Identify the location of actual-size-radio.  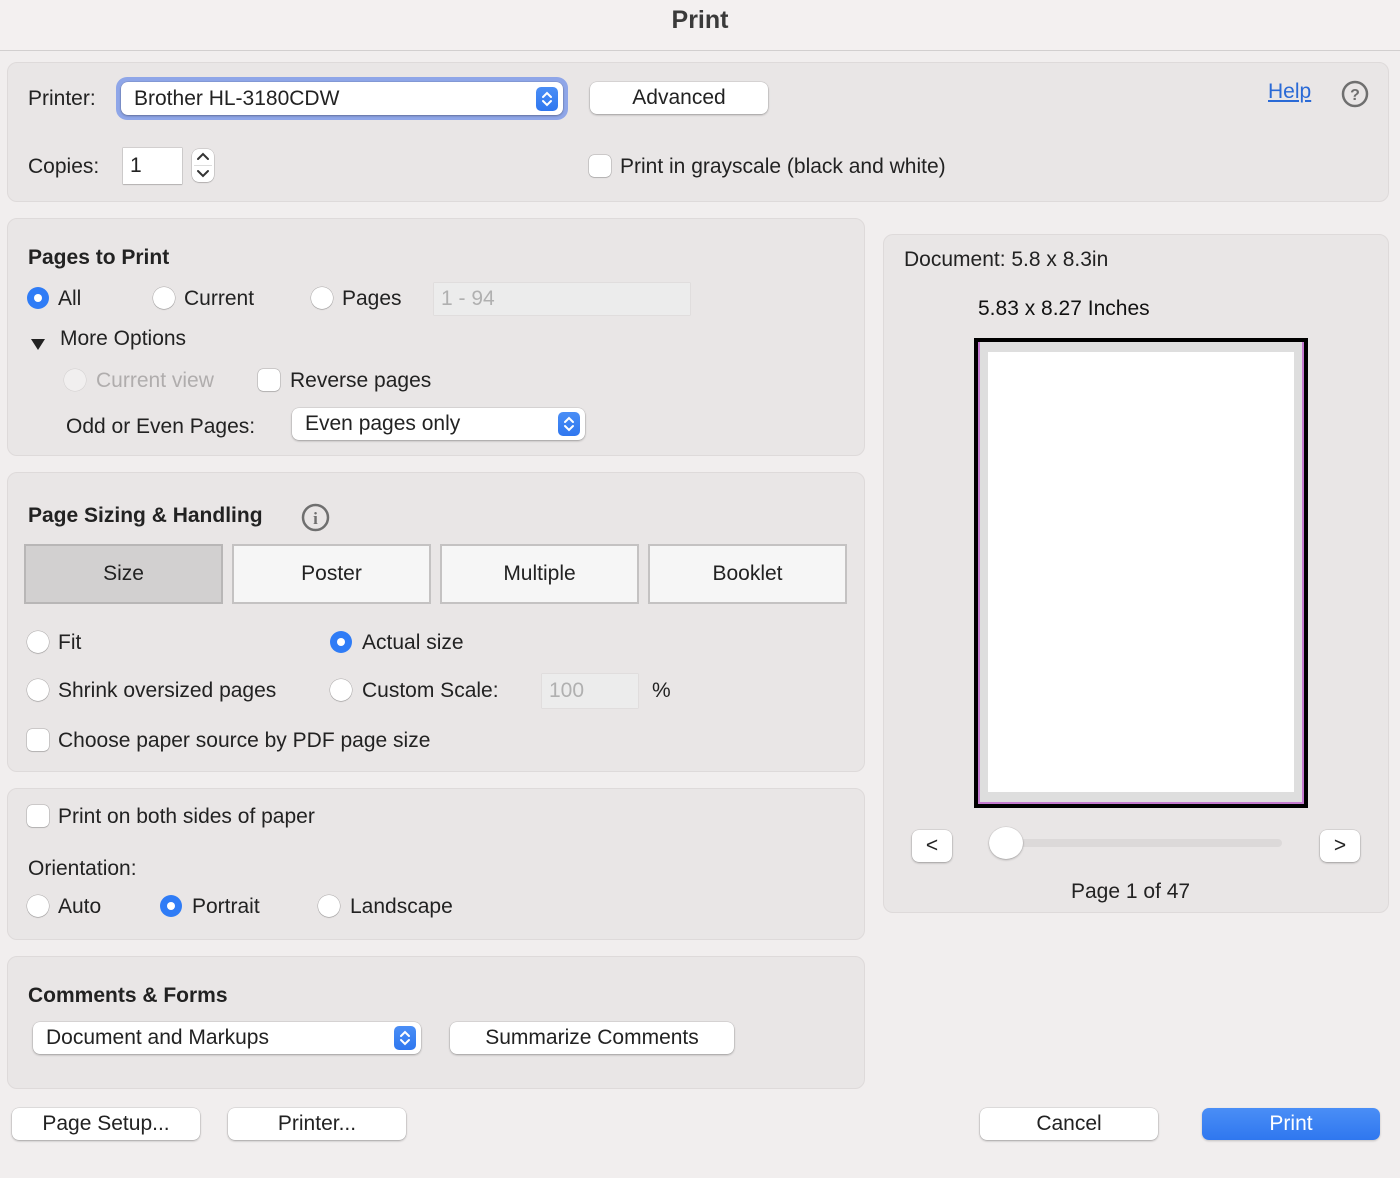
(341, 642).